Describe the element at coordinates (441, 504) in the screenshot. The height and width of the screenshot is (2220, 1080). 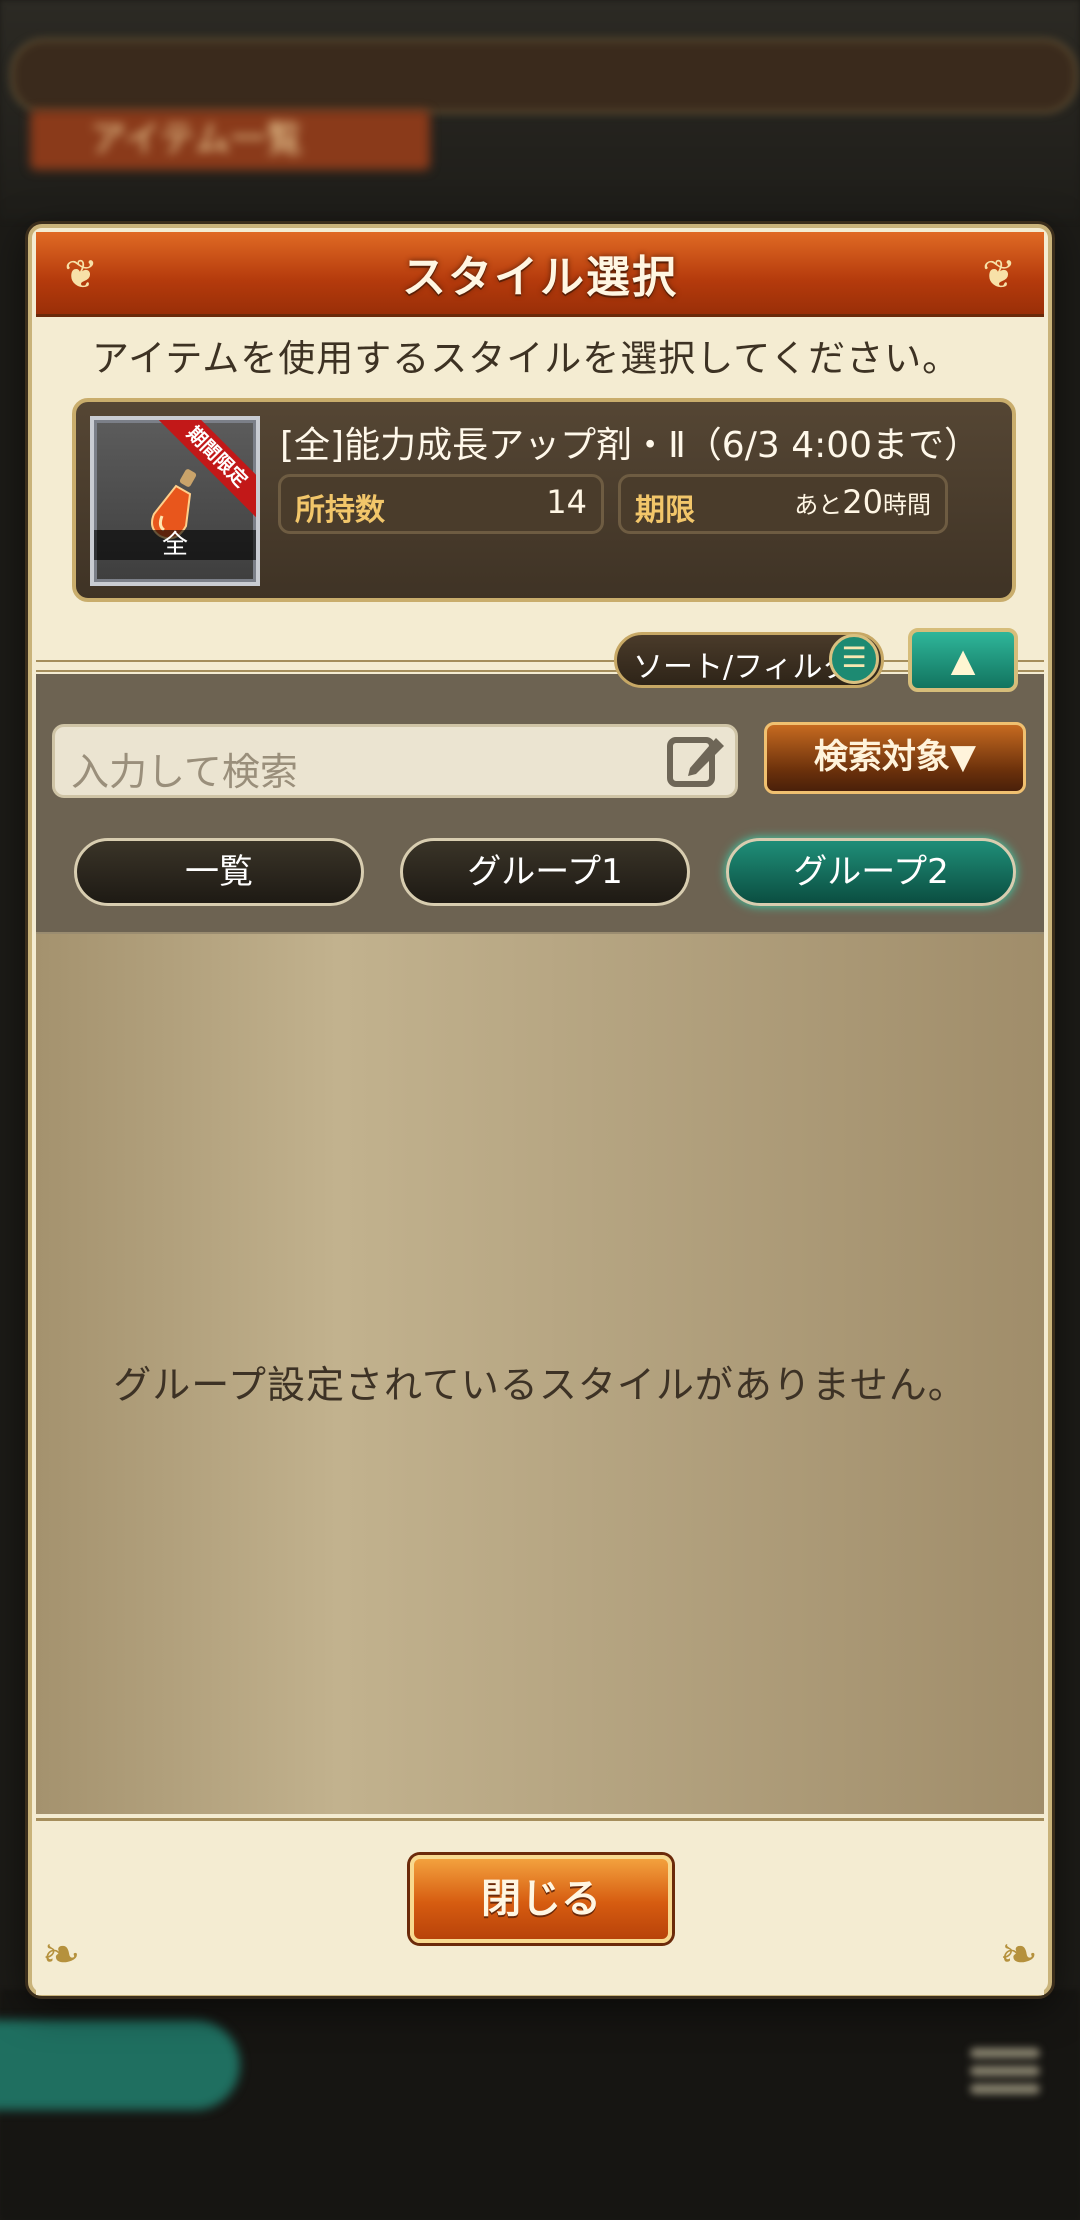
I see `owned-count-box: 所持数 14` at that location.